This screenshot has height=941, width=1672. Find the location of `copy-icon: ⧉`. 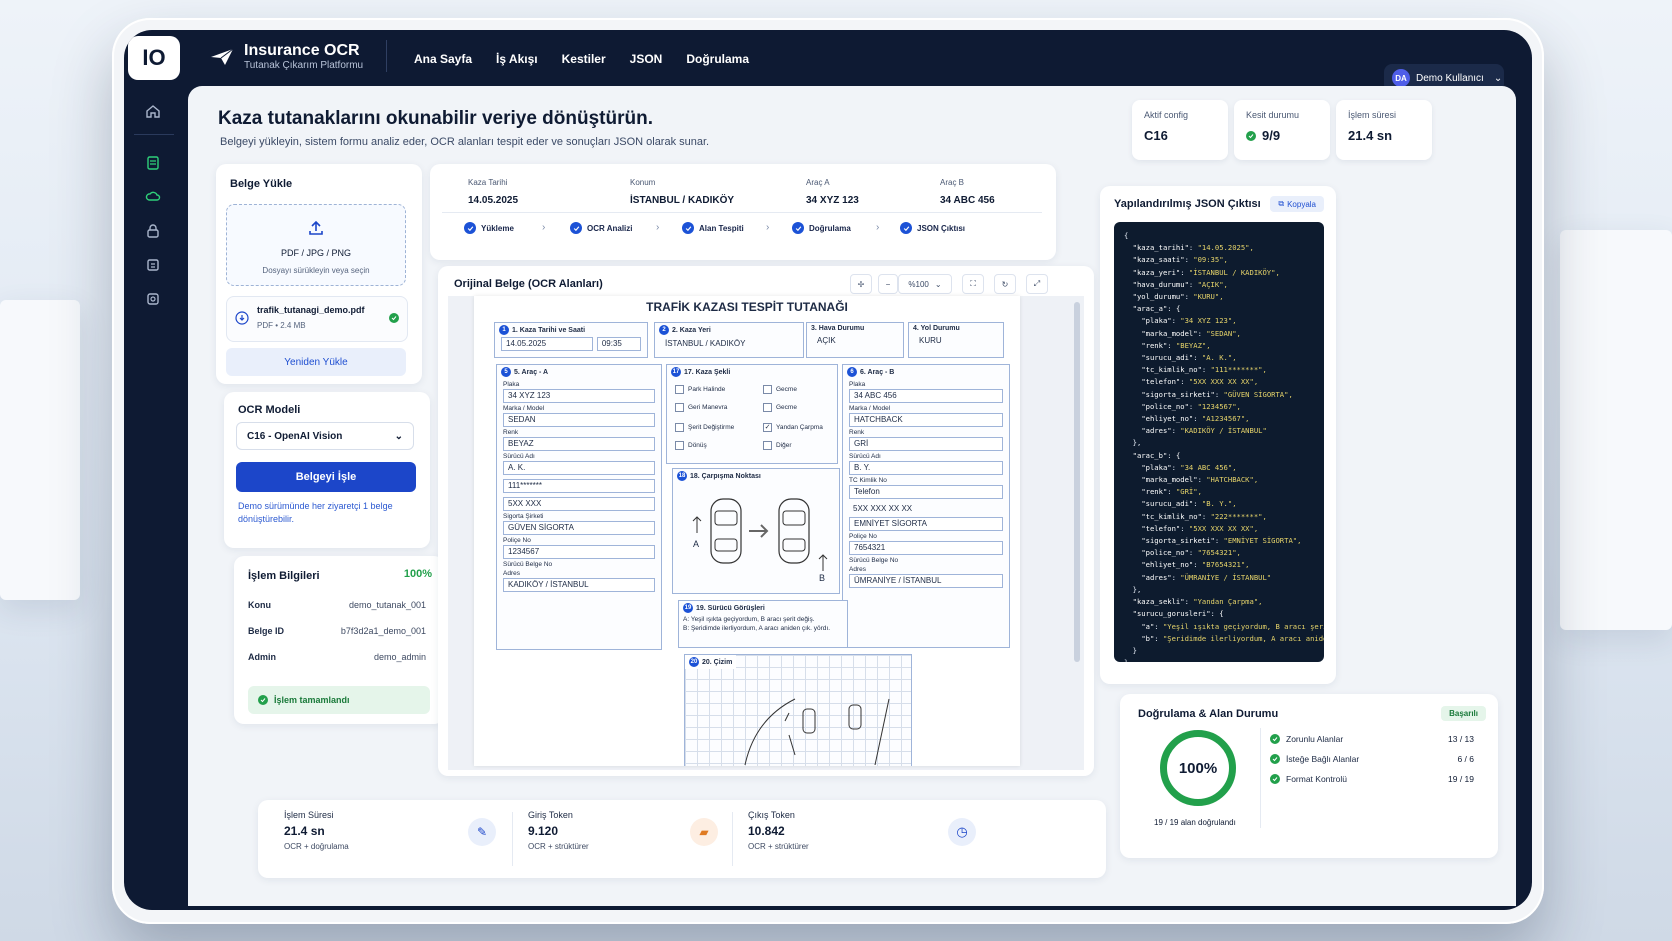

copy-icon: ⧉ is located at coordinates (1281, 203).